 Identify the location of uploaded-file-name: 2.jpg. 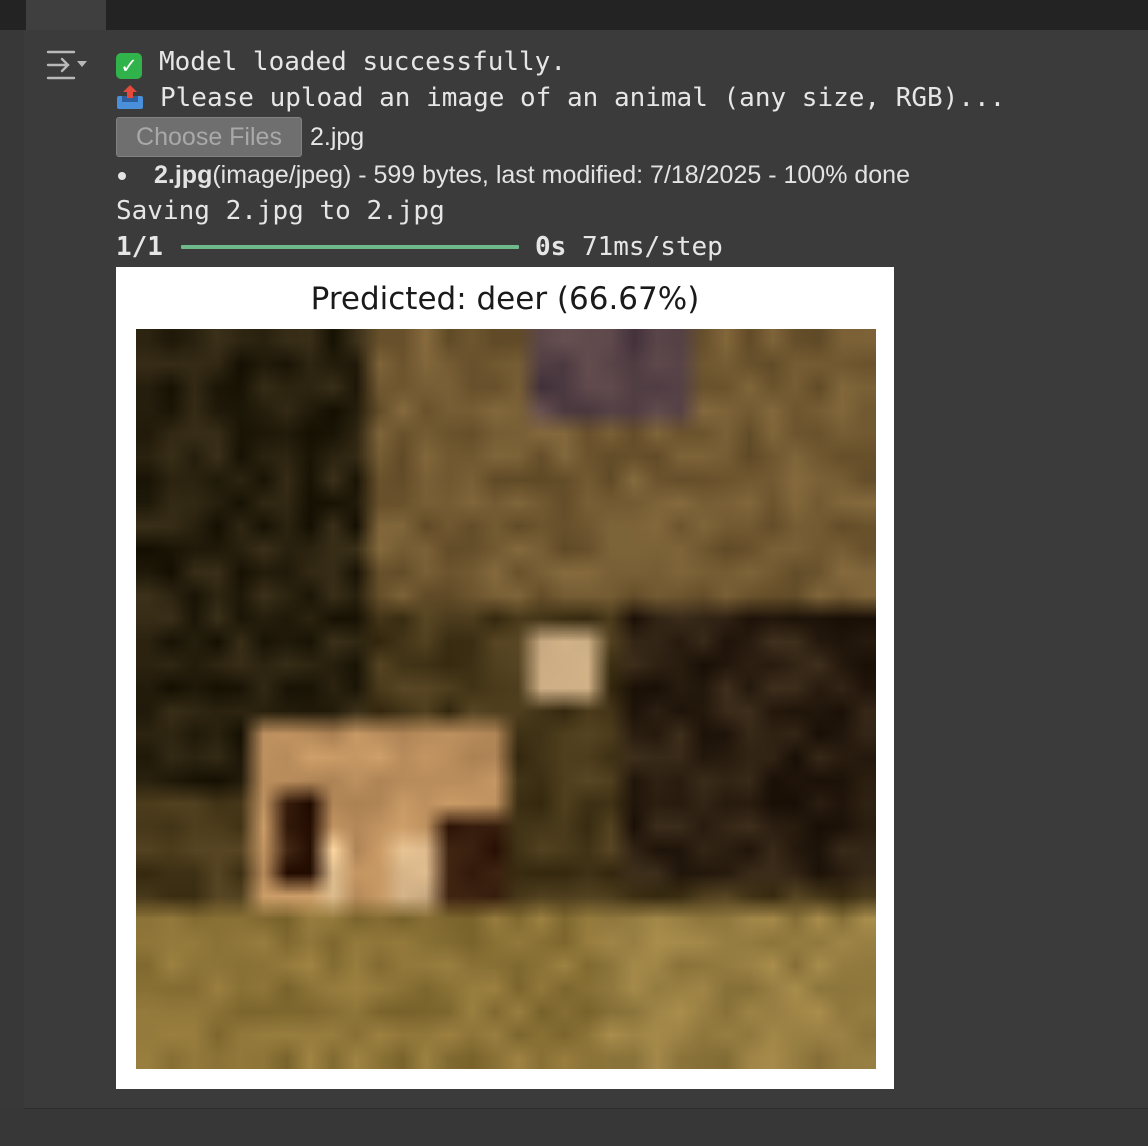
(183, 175).